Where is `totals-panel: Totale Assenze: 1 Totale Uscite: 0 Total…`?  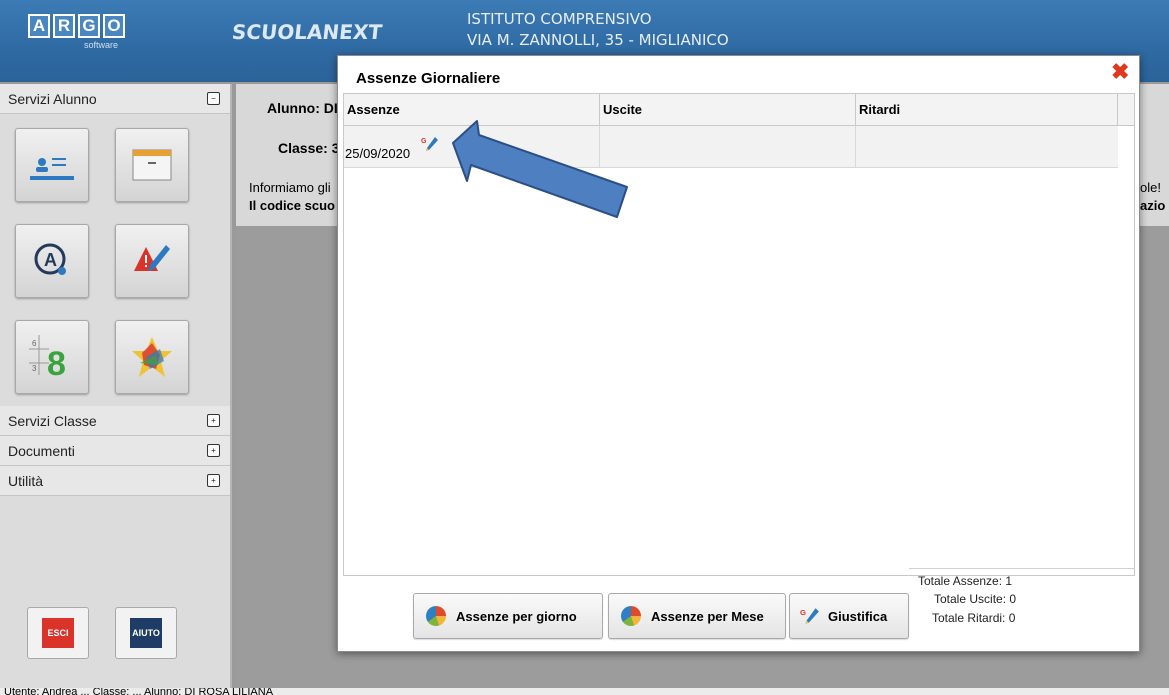 totals-panel: Totale Assenze: 1 Totale Uscite: 0 Total… is located at coordinates (1022, 604).